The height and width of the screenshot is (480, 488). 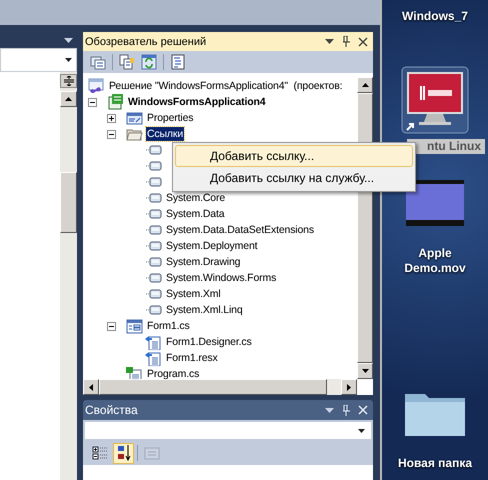 I want to click on form-icon, so click(x=134, y=326).